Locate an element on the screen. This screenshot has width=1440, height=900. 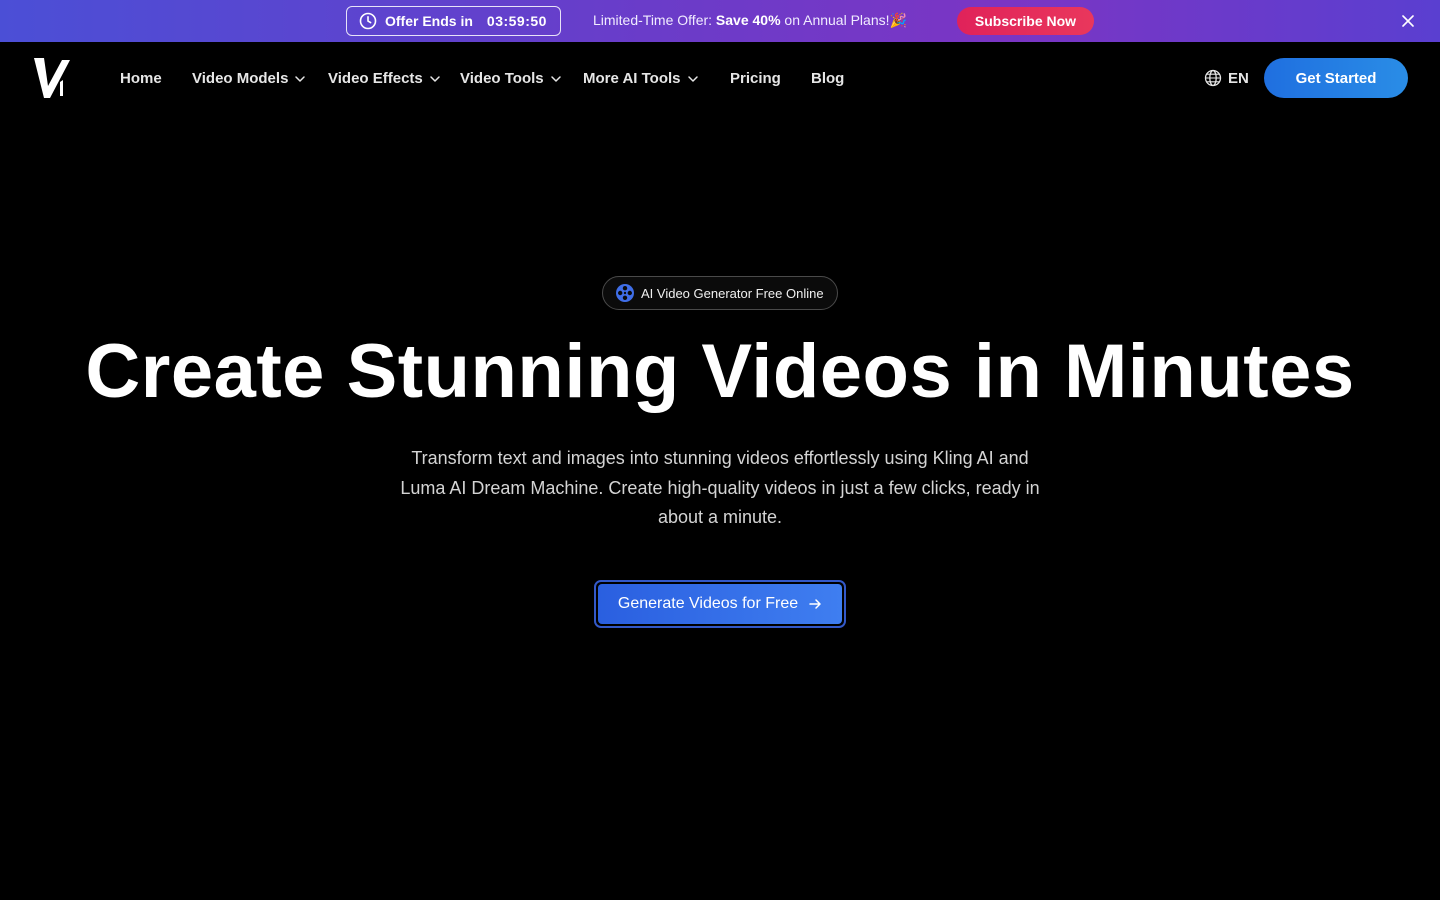
v1-logo-icon is located at coordinates (52, 78).